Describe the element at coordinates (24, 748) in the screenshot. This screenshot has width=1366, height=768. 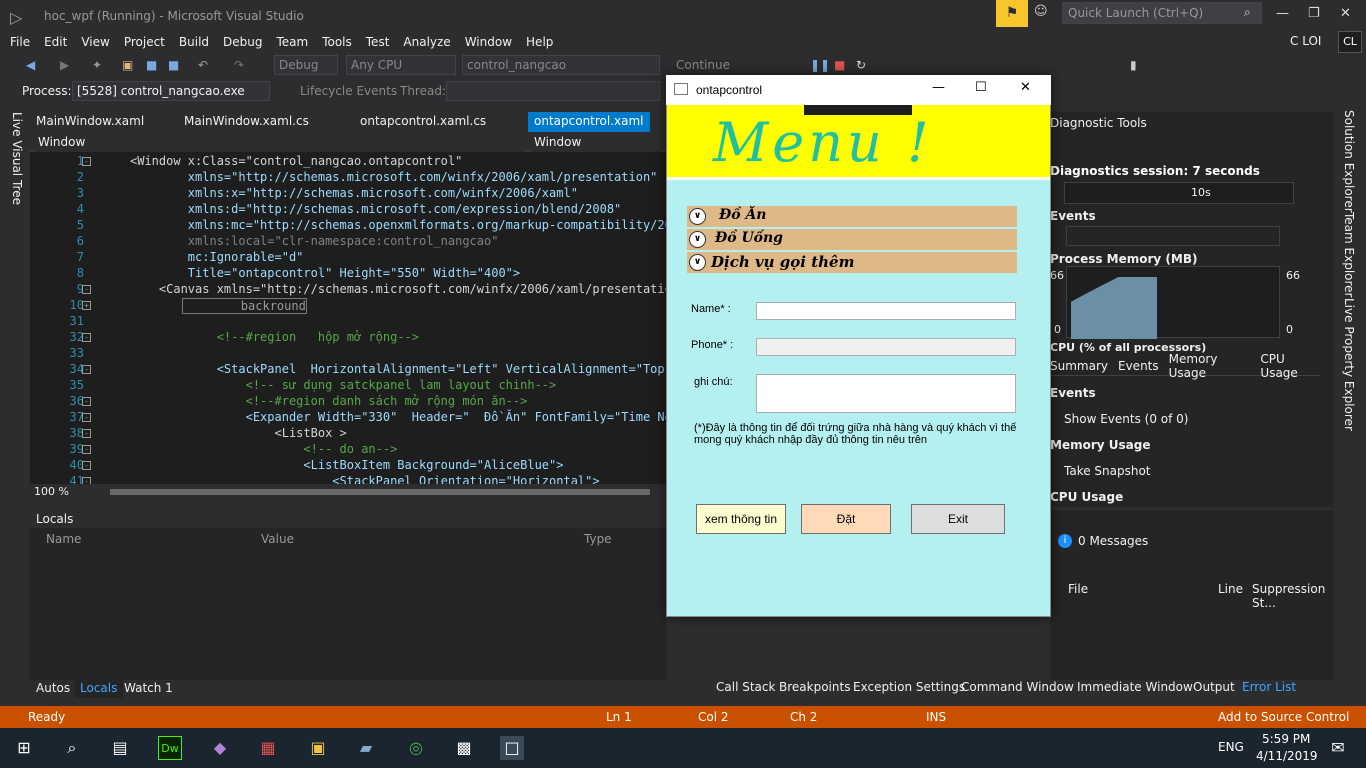
I see `start-windows-icon: ⊞` at that location.